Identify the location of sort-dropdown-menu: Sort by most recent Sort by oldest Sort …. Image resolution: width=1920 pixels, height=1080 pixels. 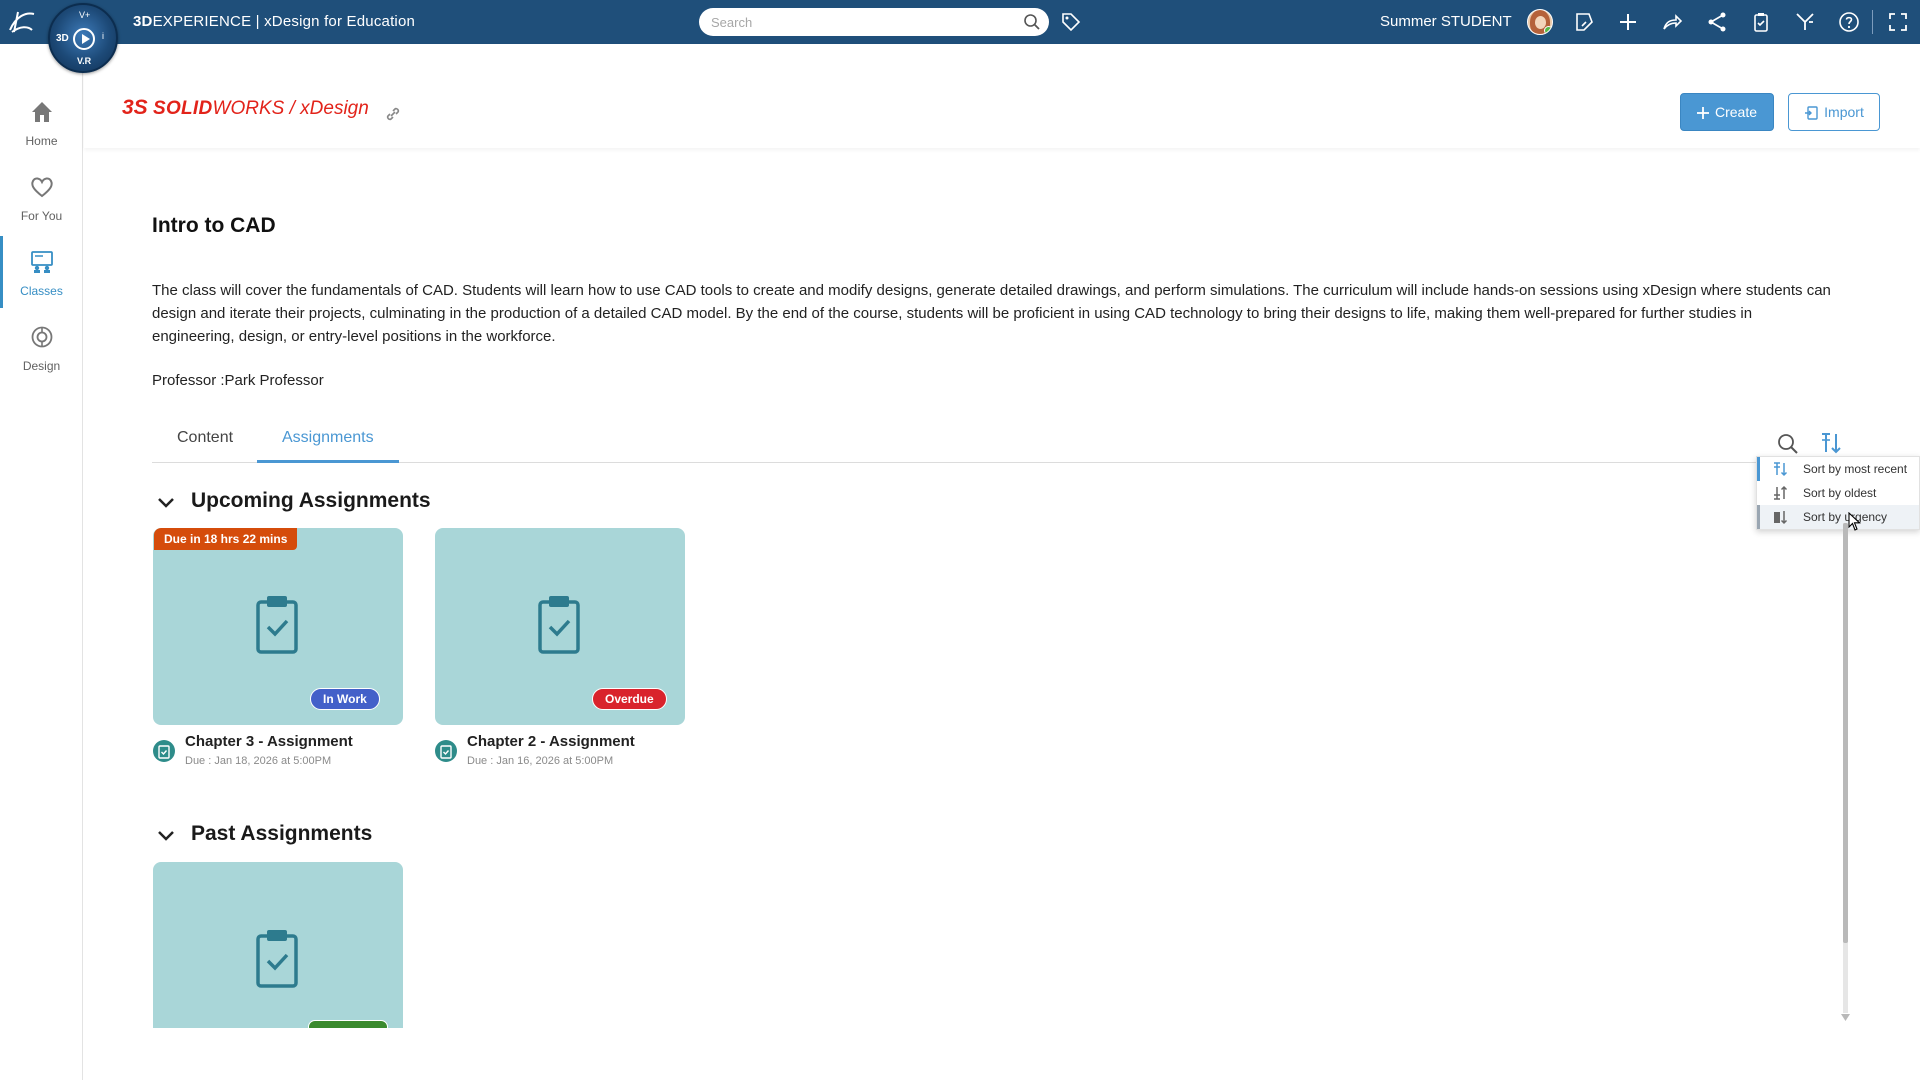
(1838, 493).